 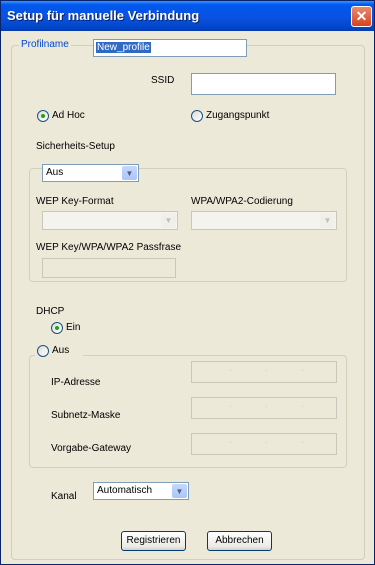 I want to click on dhcp-off-radio, so click(x=43, y=351).